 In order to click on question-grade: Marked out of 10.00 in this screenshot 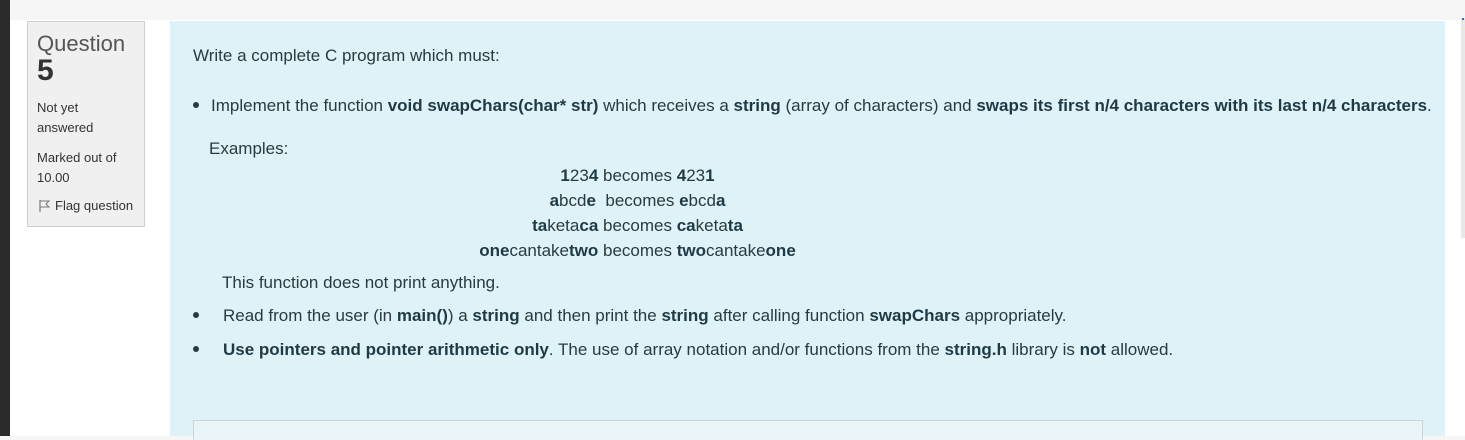, I will do `click(77, 167)`.